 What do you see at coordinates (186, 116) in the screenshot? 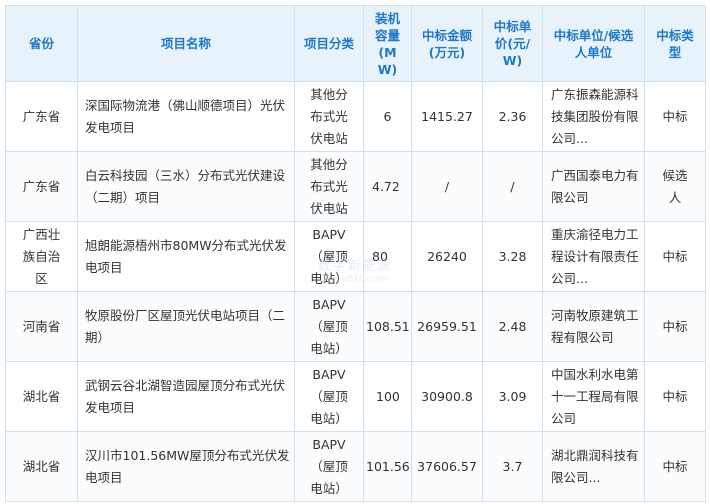
I see `cell-project-name: 深国际物流港（佛山顺德项目）光伏发电项目` at bounding box center [186, 116].